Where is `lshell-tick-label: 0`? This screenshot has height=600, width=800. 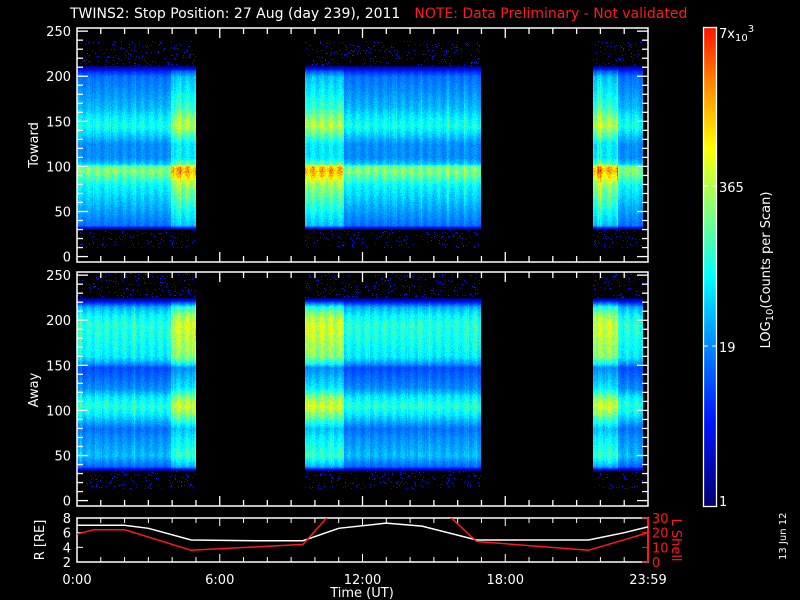 lshell-tick-label: 0 is located at coordinates (656, 563).